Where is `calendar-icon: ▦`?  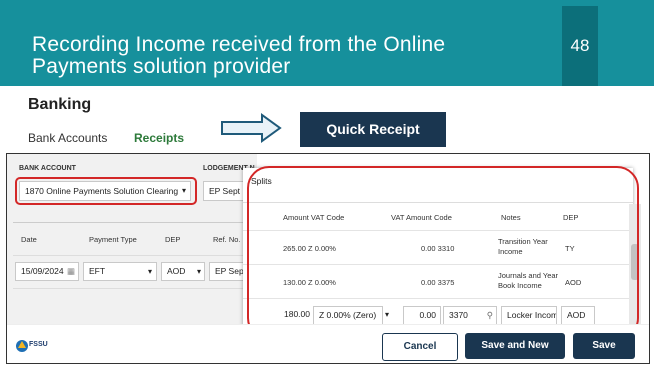
calendar-icon: ▦ is located at coordinates (71, 271).